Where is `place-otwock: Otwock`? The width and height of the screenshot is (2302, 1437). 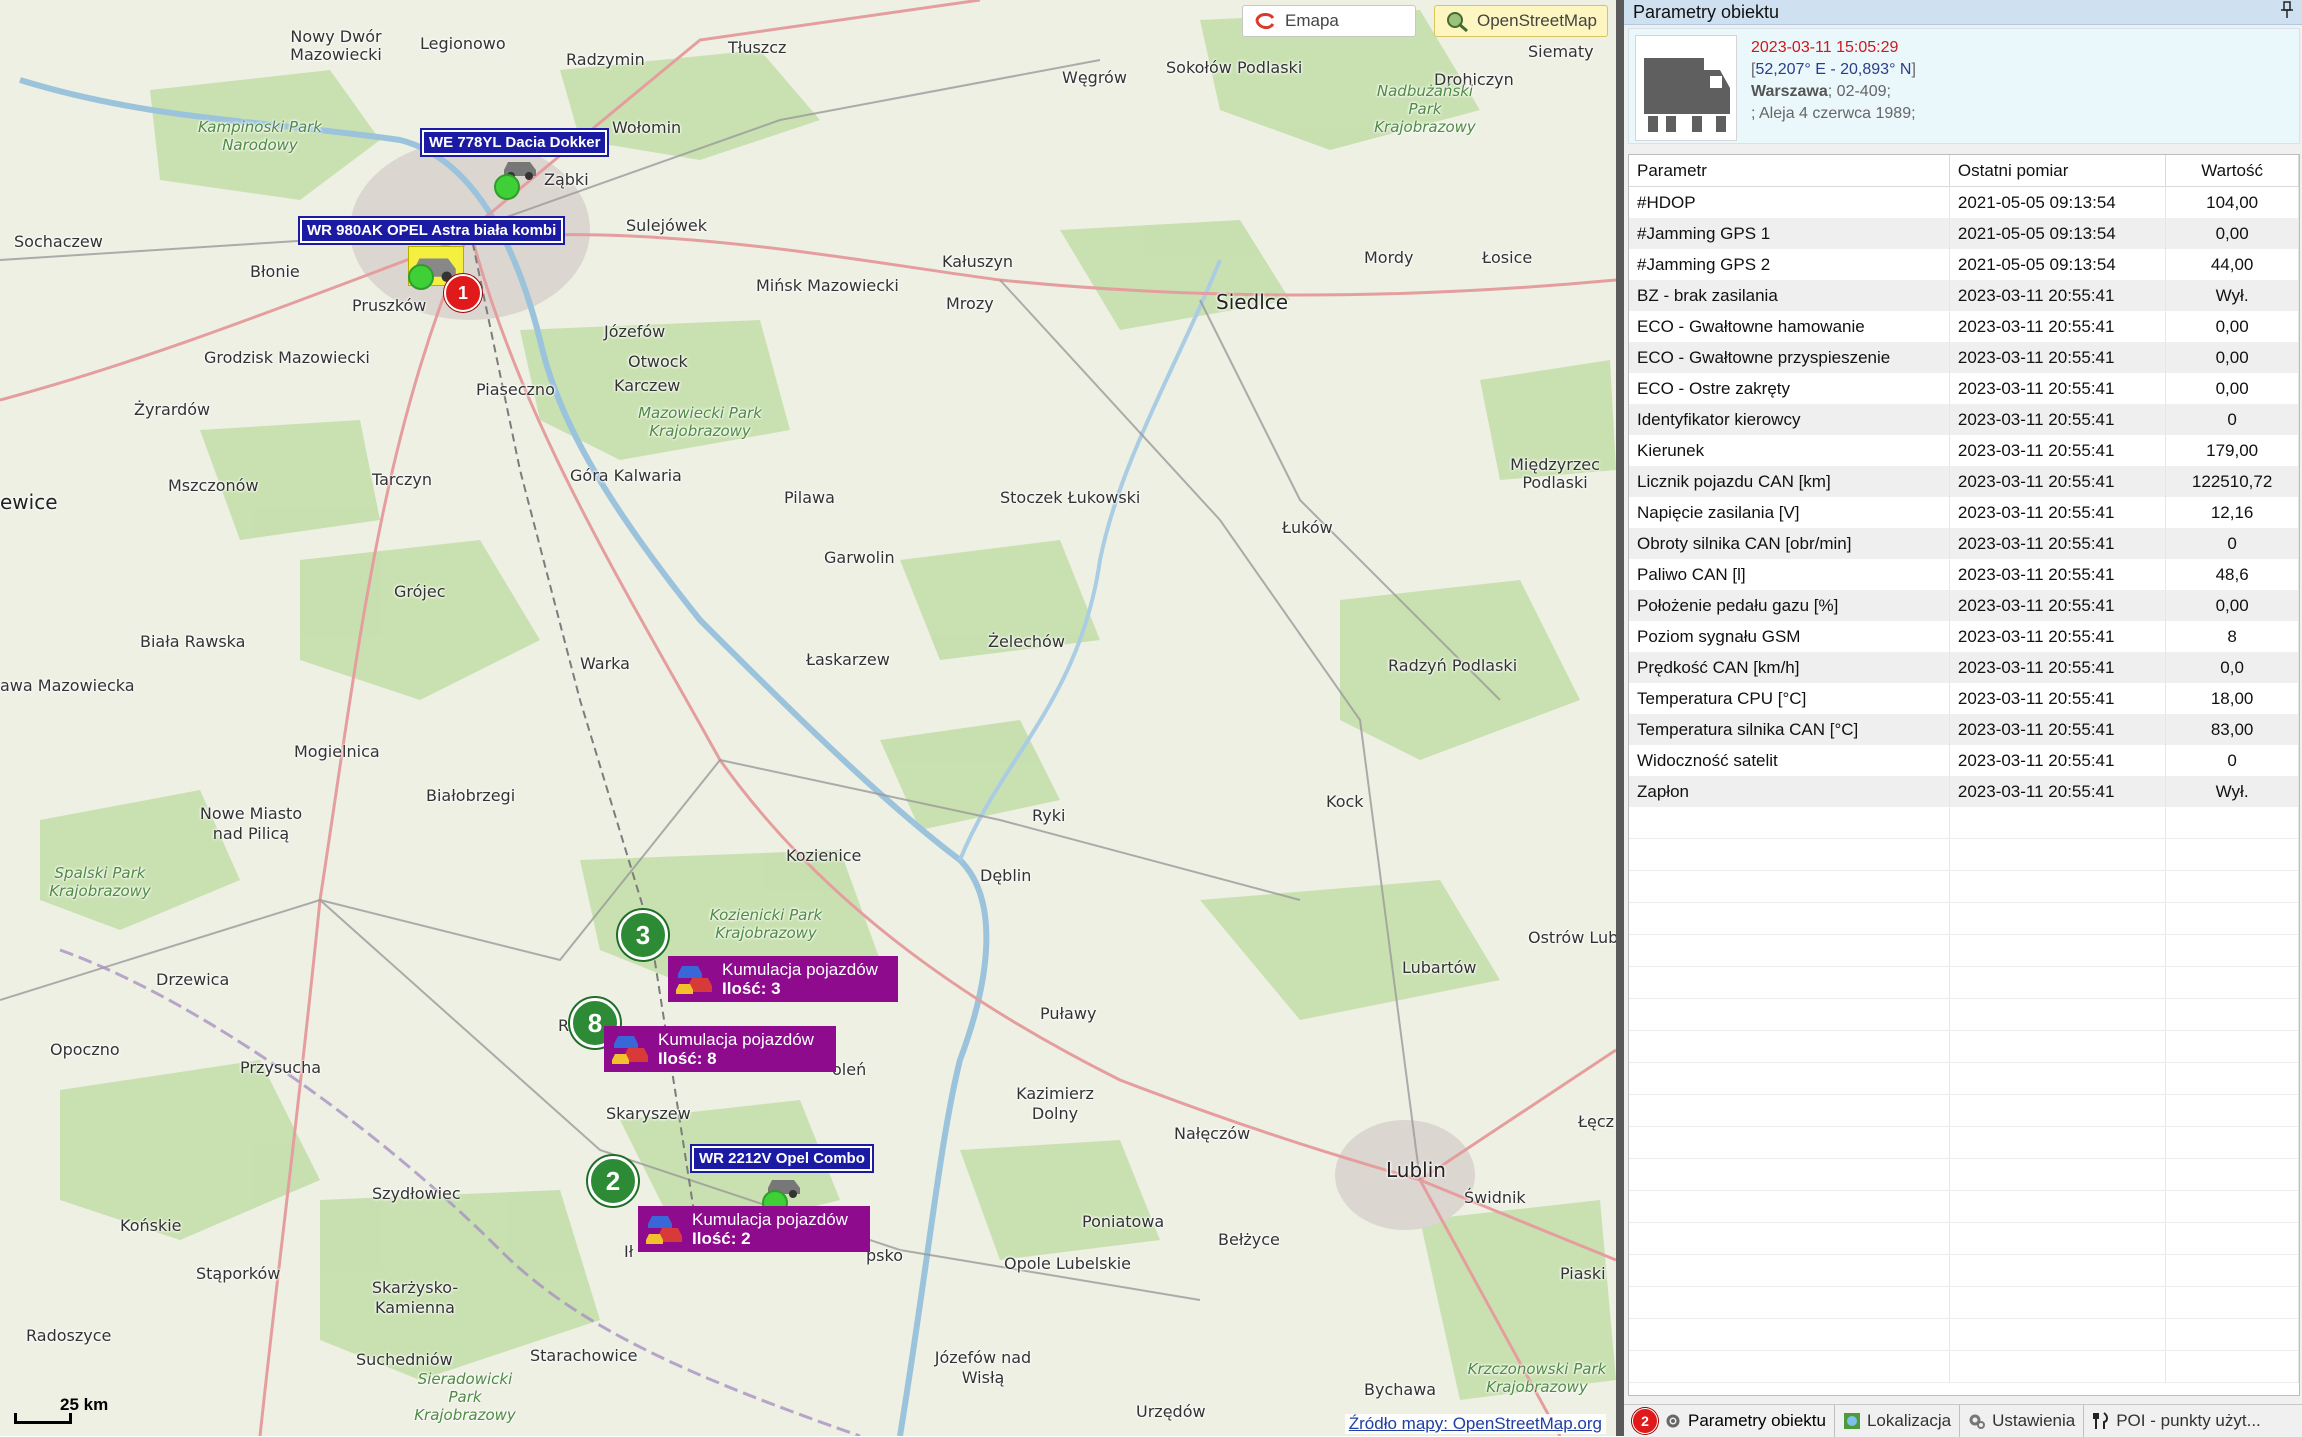
place-otwock: Otwock is located at coordinates (658, 361).